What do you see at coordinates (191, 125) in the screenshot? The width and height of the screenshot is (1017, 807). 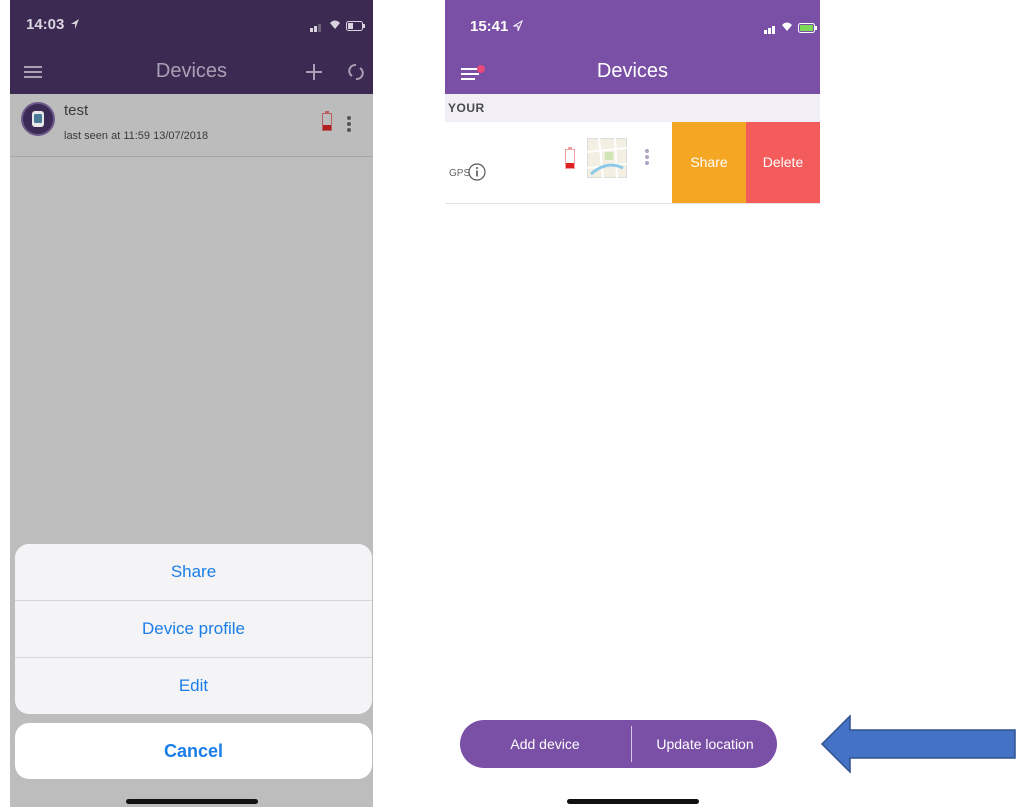 I see `device-list-item: test last seen at 11:59 13/07/2018` at bounding box center [191, 125].